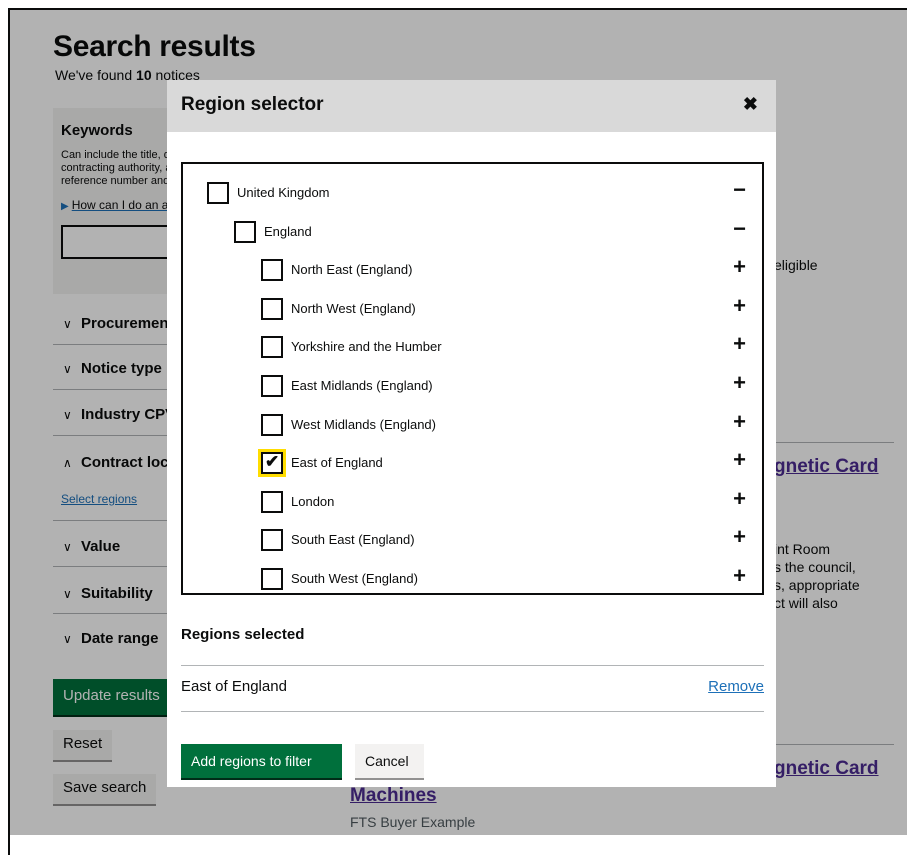  Describe the element at coordinates (472, 199) in the screenshot. I see `region-tree-row: United Kingdom −` at that location.